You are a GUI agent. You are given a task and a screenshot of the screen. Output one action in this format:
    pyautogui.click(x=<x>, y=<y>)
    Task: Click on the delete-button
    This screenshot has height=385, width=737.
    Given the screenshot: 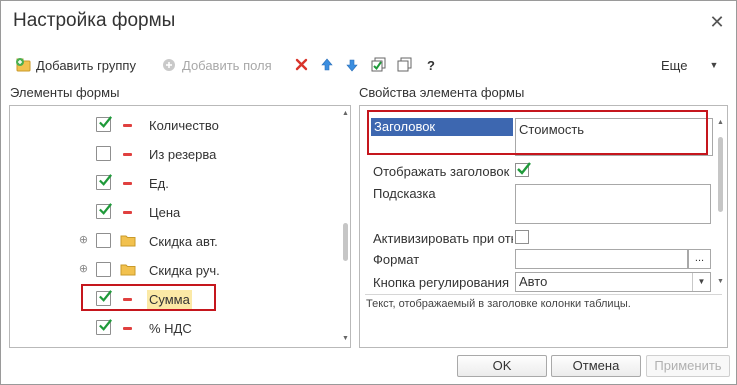 What is the action you would take?
    pyautogui.click(x=302, y=65)
    